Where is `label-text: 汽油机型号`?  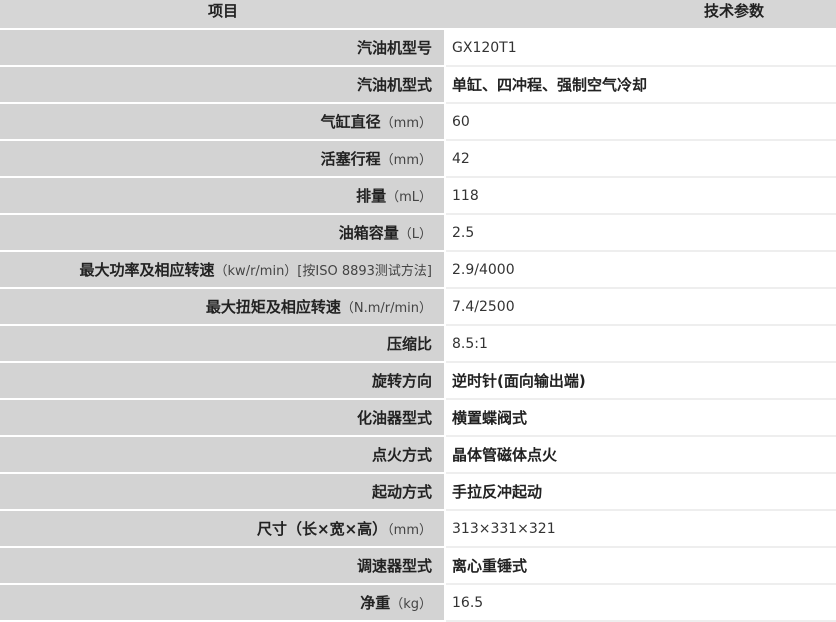
label-text: 汽油机型号 is located at coordinates (394, 48).